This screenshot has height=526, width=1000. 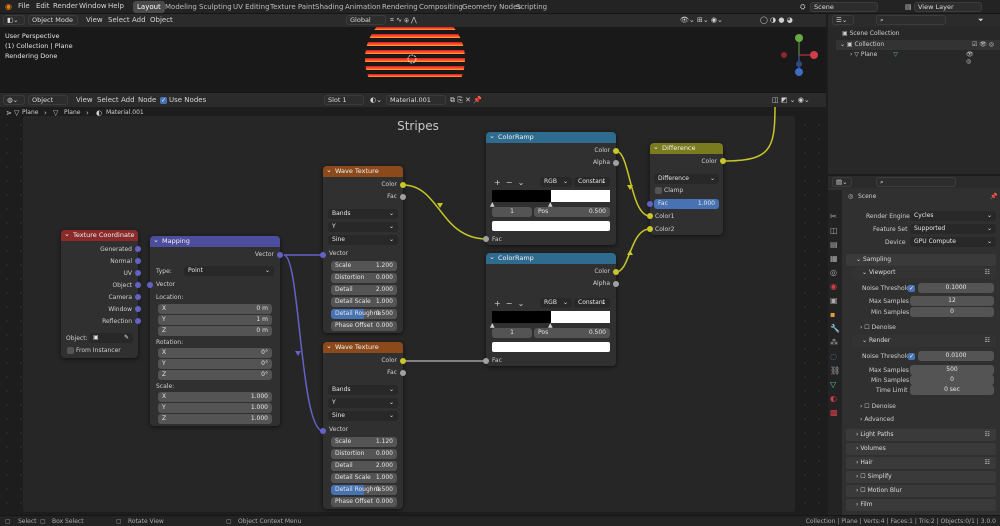 I want to click on render-tab-icon: ◫, so click(x=835, y=231).